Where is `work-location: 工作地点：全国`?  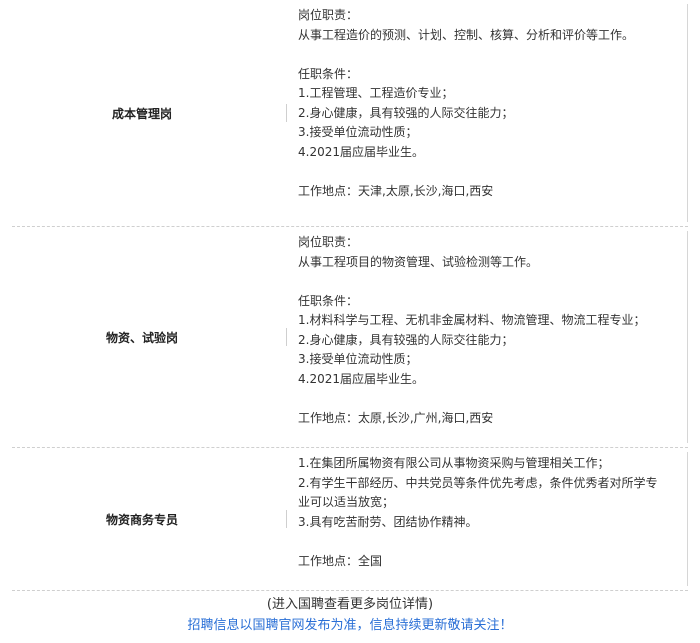
work-location: 工作地点：全国 is located at coordinates (340, 560).